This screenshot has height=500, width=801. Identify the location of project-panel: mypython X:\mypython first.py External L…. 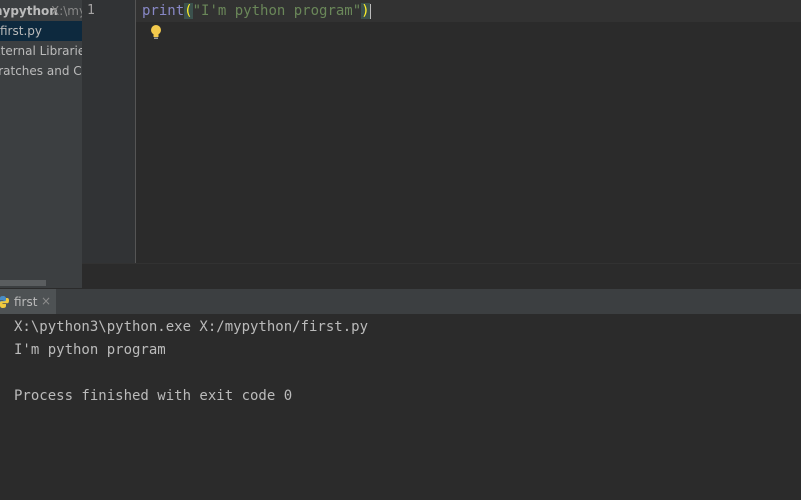
(41, 144).